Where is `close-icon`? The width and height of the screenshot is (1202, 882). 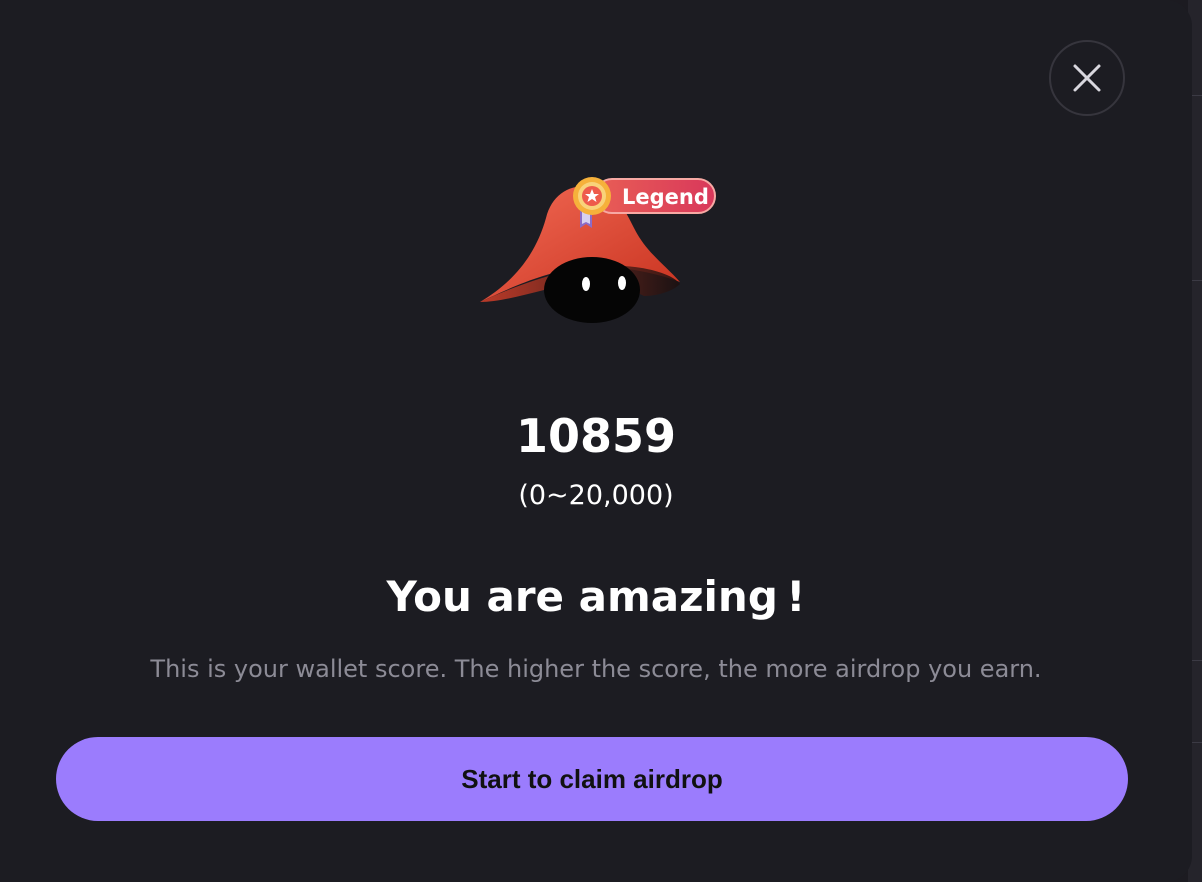
close-icon is located at coordinates (1087, 78).